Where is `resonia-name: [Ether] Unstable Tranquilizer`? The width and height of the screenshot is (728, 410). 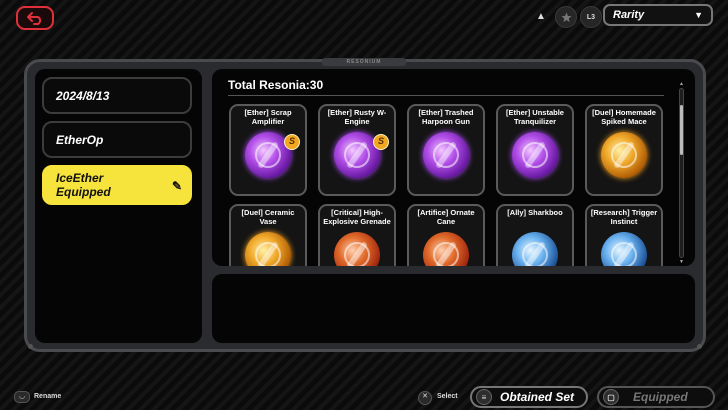
resonia-name: [Ether] Unstable Tranquilizer is located at coordinates (535, 117).